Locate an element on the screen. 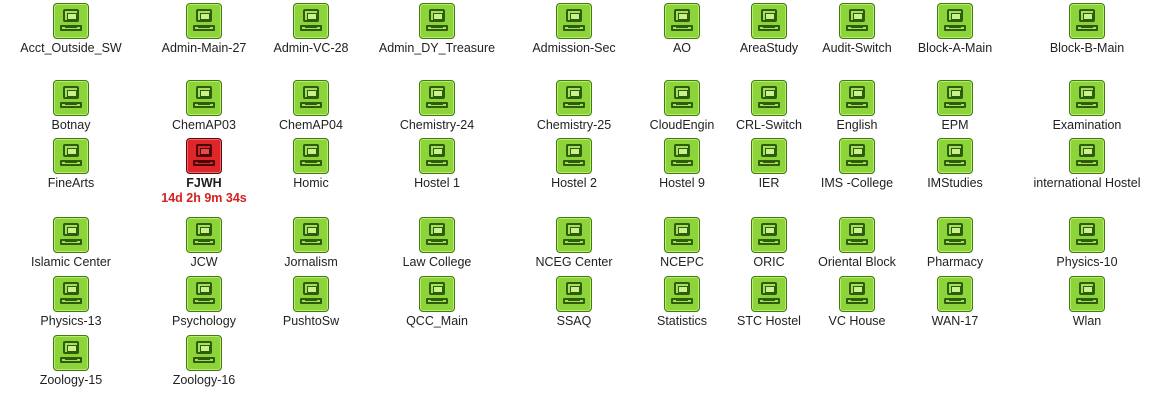 Image resolution: width=1154 pixels, height=395 pixels. device-label: Wlan is located at coordinates (1070, 321).